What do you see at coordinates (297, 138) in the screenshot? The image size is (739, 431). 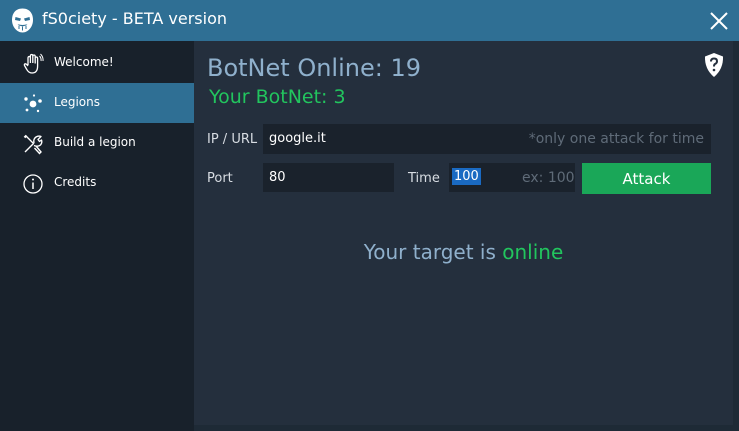 I see `url-value: google.it` at bounding box center [297, 138].